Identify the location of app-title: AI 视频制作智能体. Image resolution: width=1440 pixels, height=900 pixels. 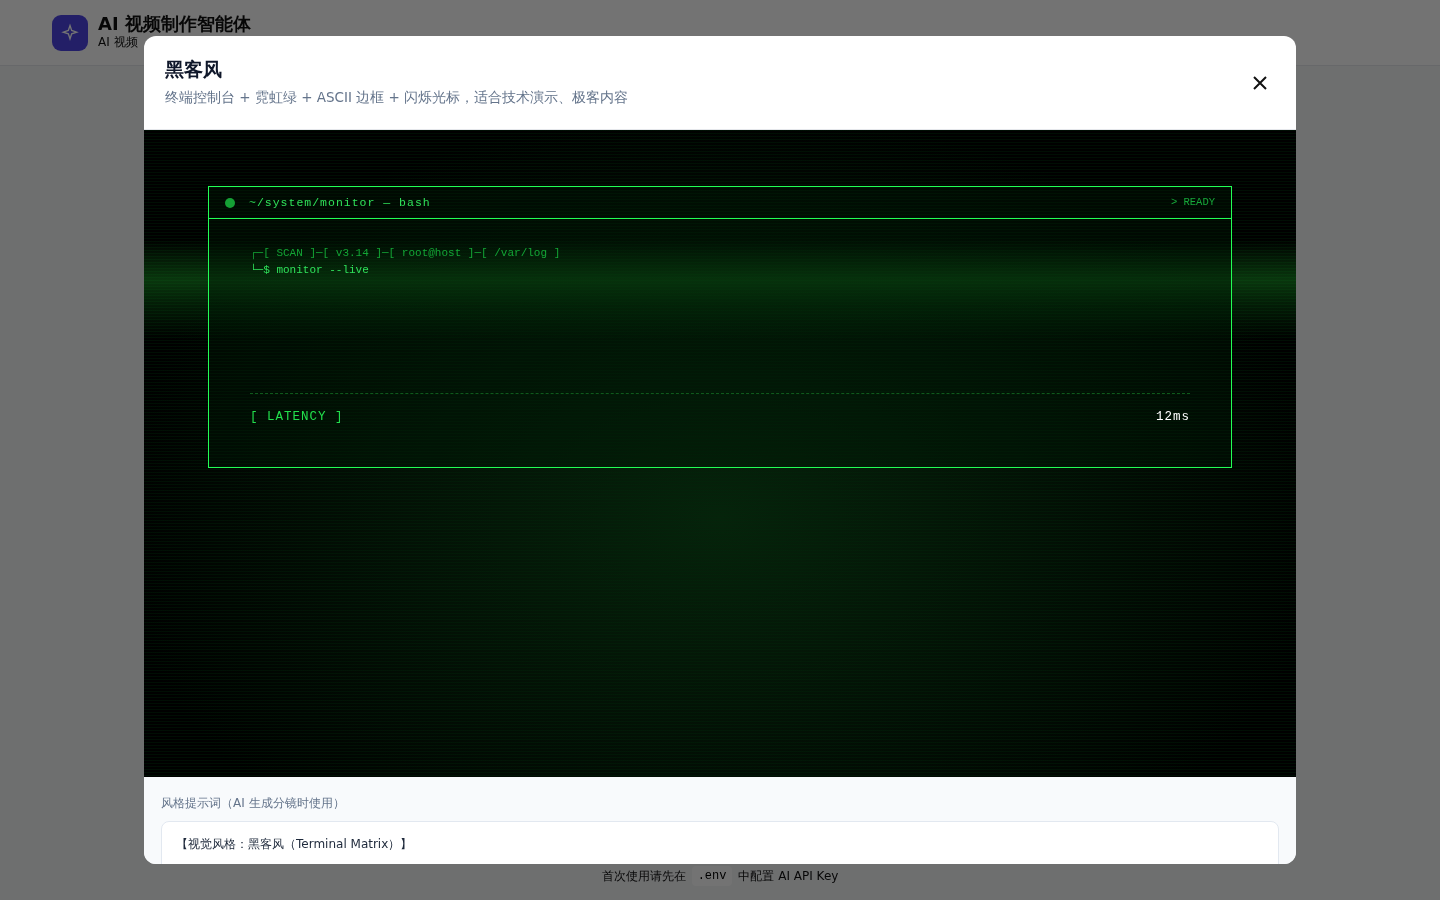
(174, 23).